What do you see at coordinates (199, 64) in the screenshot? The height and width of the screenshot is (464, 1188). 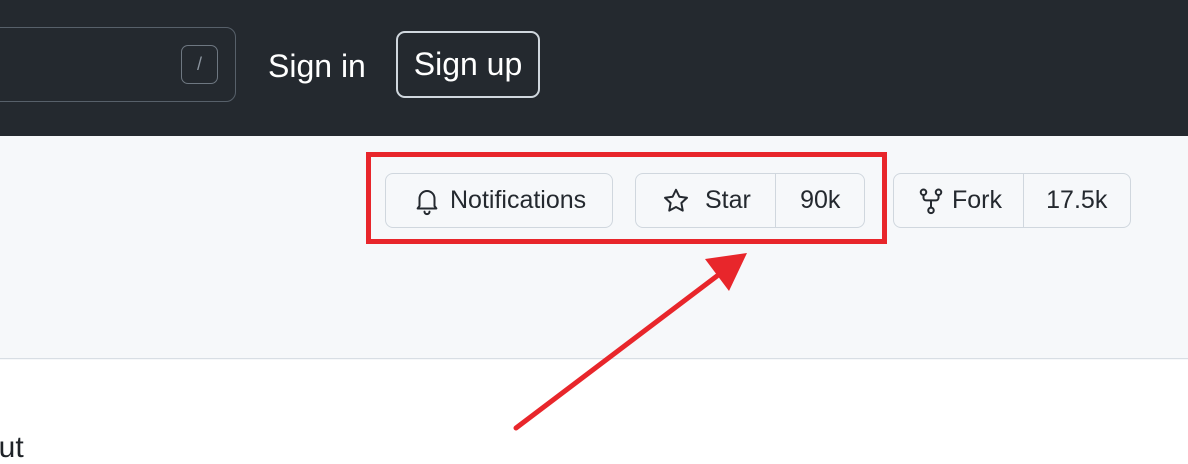 I see `search-shortcut-key: /` at bounding box center [199, 64].